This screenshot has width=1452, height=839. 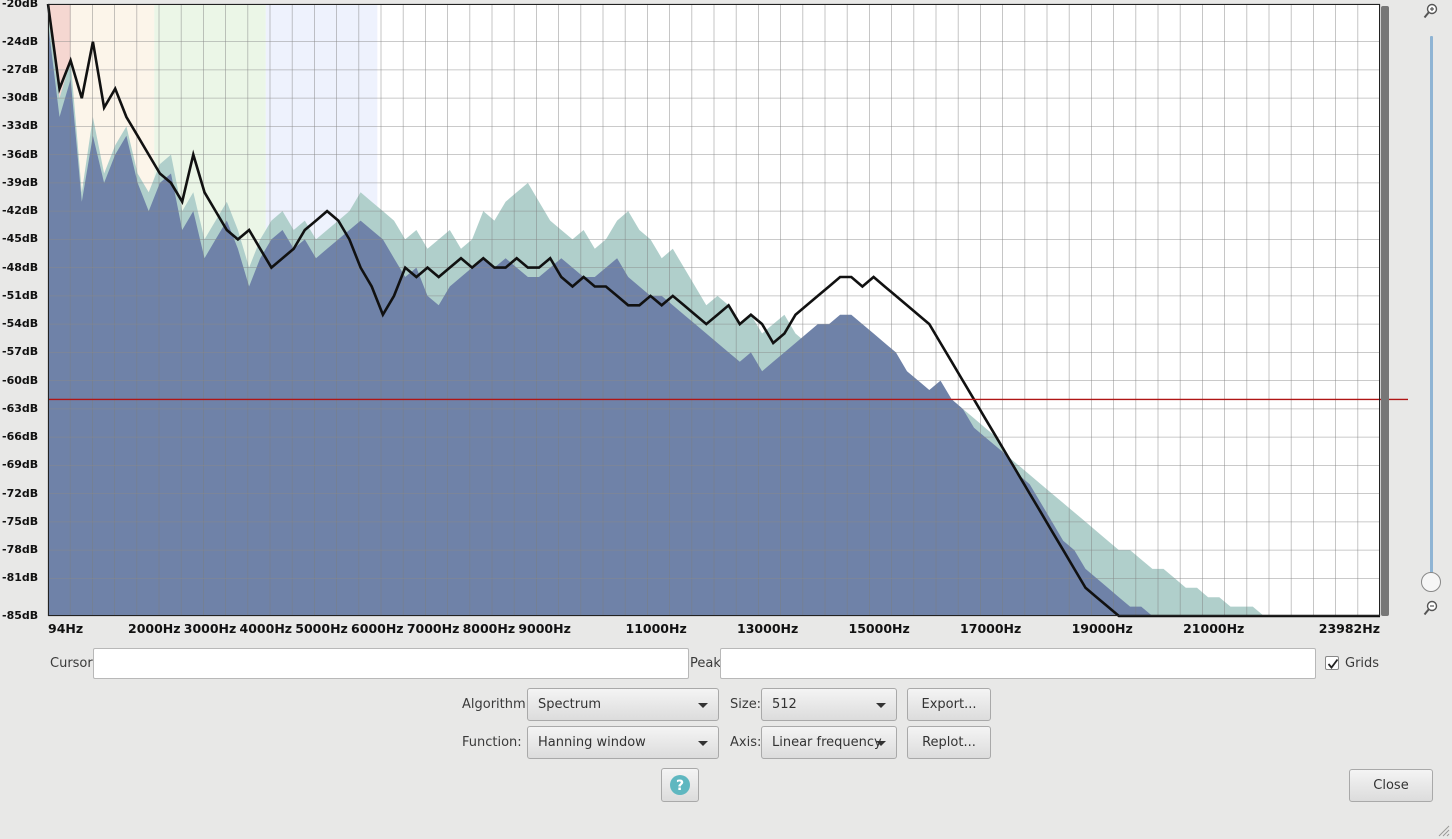 What do you see at coordinates (20, 324) in the screenshot?
I see `y-tick-label: -54dB` at bounding box center [20, 324].